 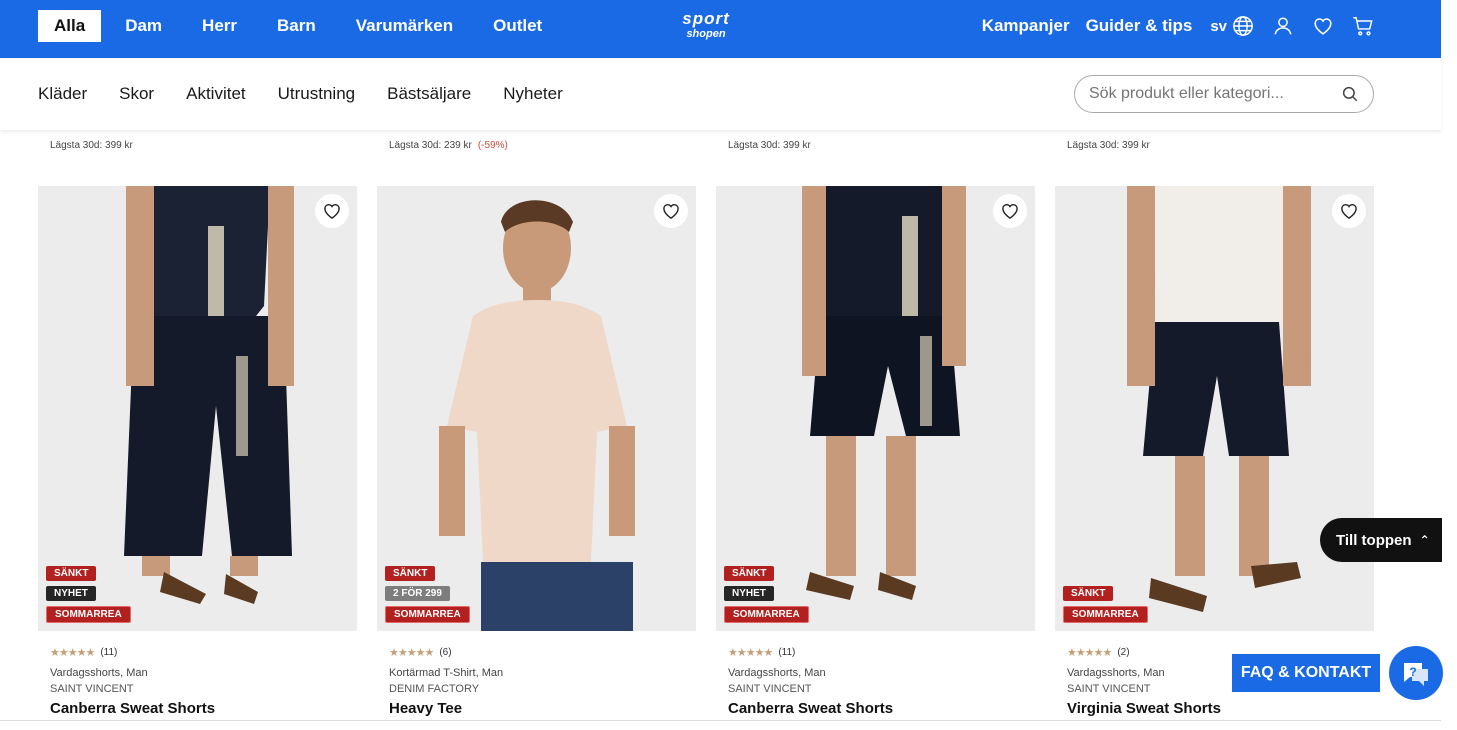 What do you see at coordinates (1209, 94) in the screenshot?
I see `search-input` at bounding box center [1209, 94].